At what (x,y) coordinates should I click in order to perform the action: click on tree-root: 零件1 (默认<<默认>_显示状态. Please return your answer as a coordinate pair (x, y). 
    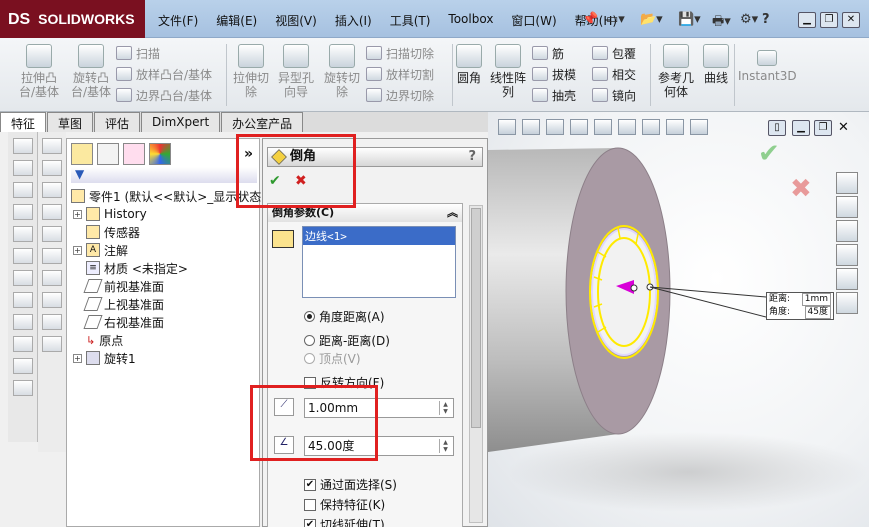
    Looking at the image, I should click on (166, 196).